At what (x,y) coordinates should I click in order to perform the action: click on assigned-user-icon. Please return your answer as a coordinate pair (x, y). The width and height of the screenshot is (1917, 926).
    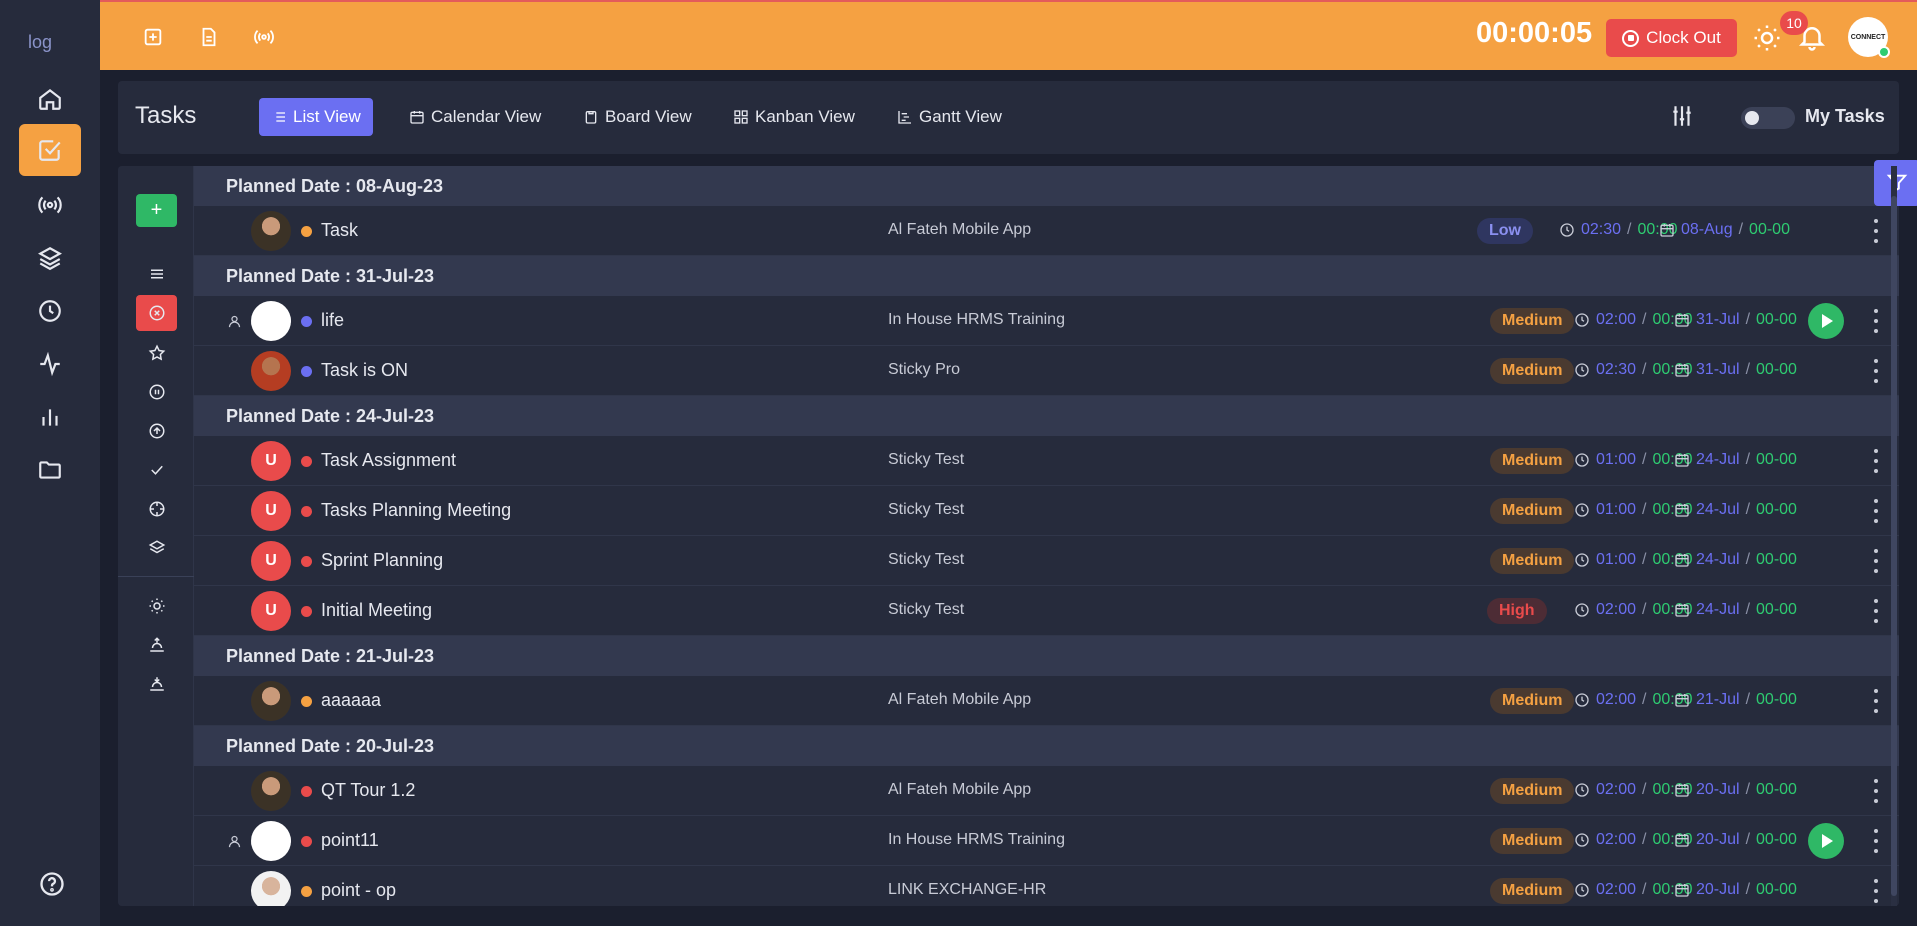
    Looking at the image, I should click on (234, 324).